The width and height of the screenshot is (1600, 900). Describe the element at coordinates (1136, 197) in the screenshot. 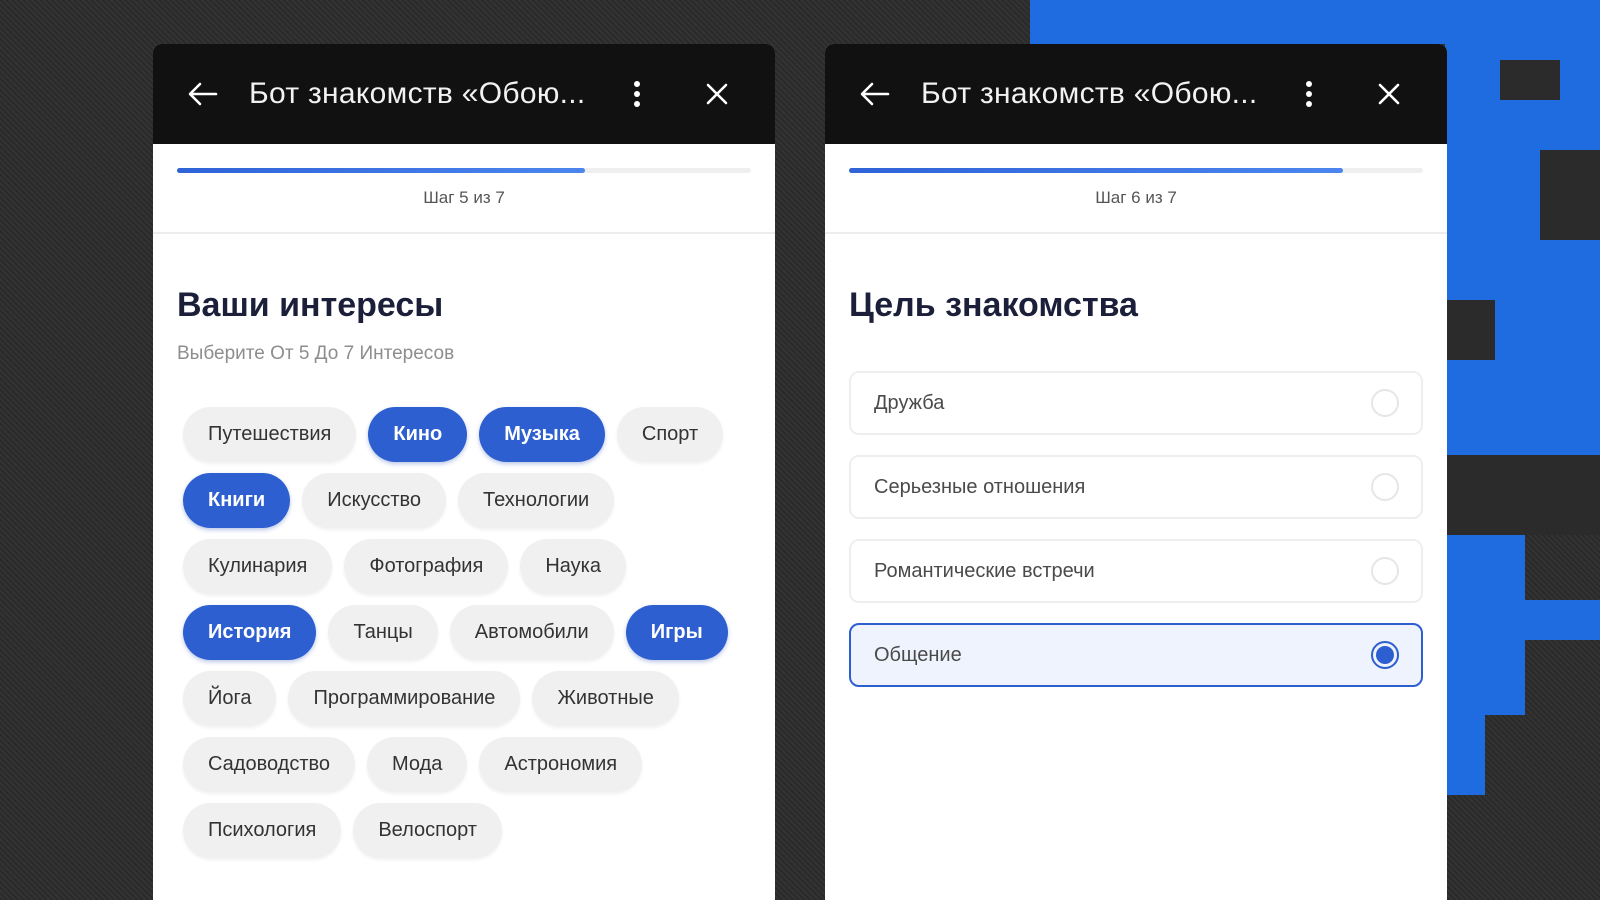

I see `step-indicator: Шаг 6 из 7` at that location.